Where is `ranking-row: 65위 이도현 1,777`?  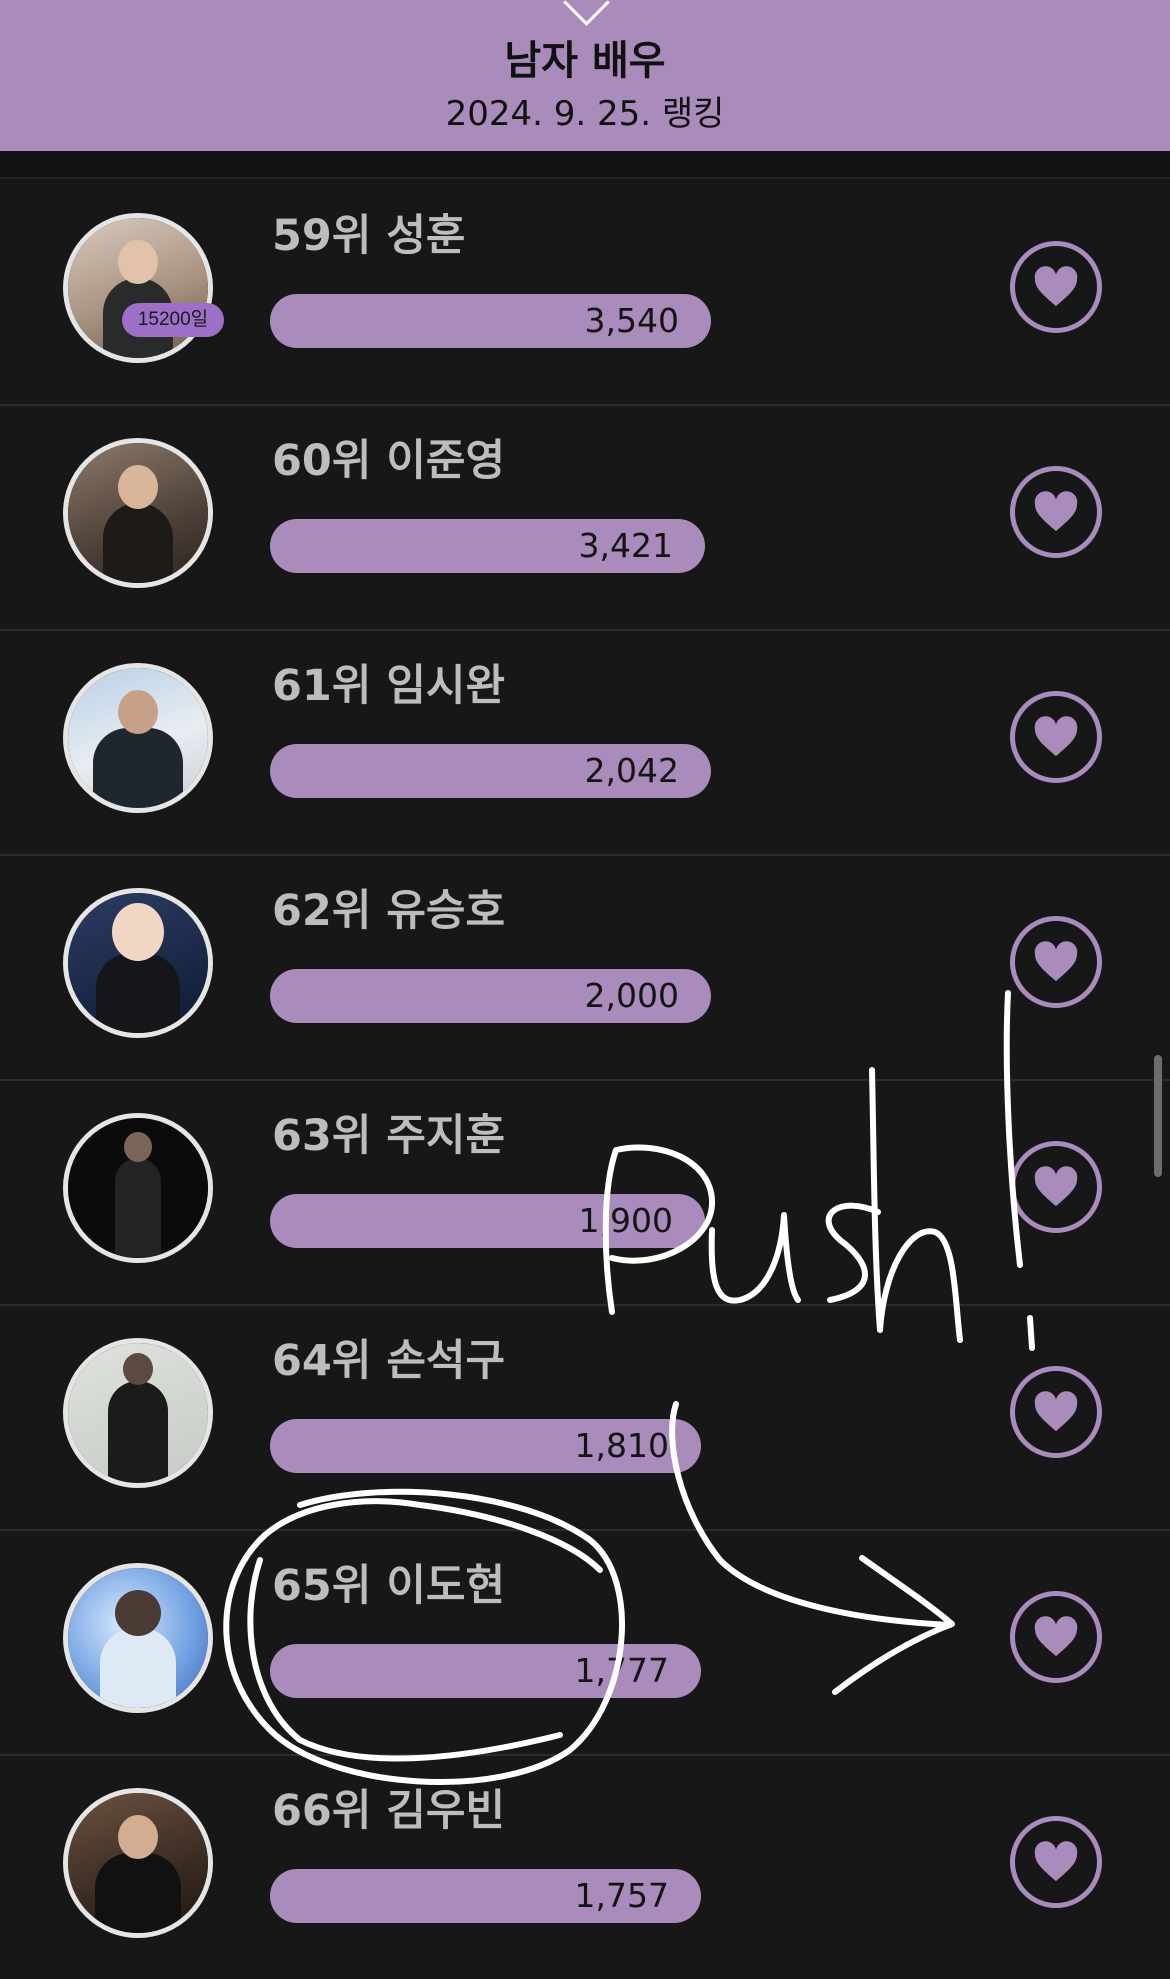
ranking-row: 65위 이도현 1,777 is located at coordinates (585, 1642).